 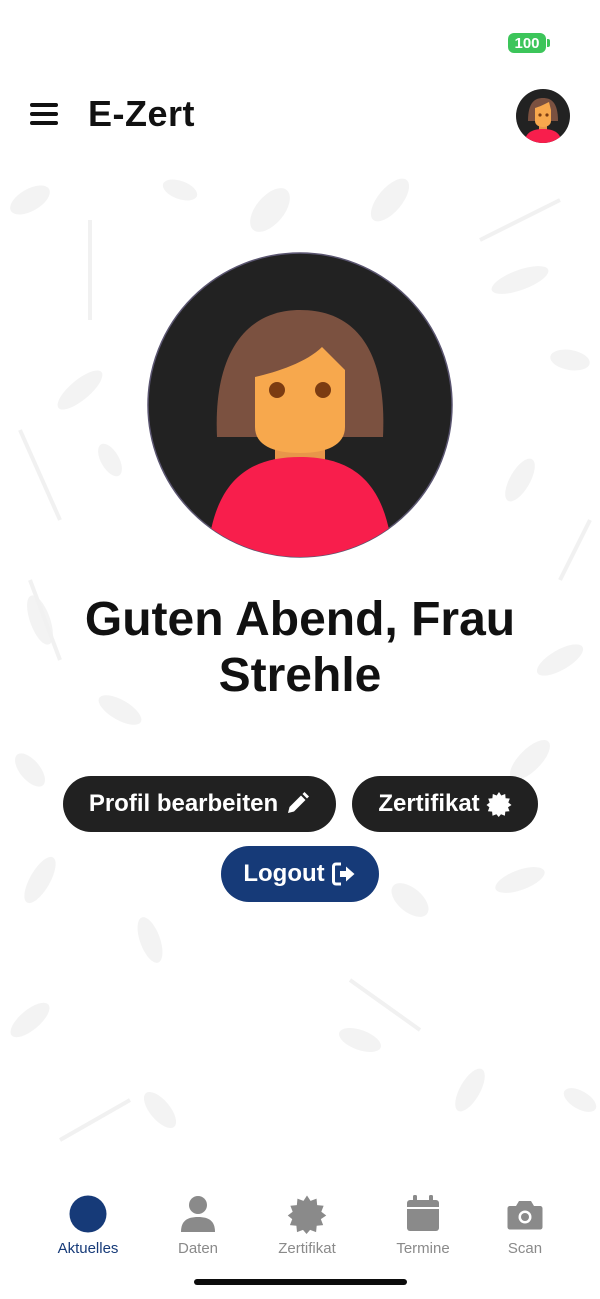 What do you see at coordinates (343, 874) in the screenshot?
I see `sign-out-icon` at bounding box center [343, 874].